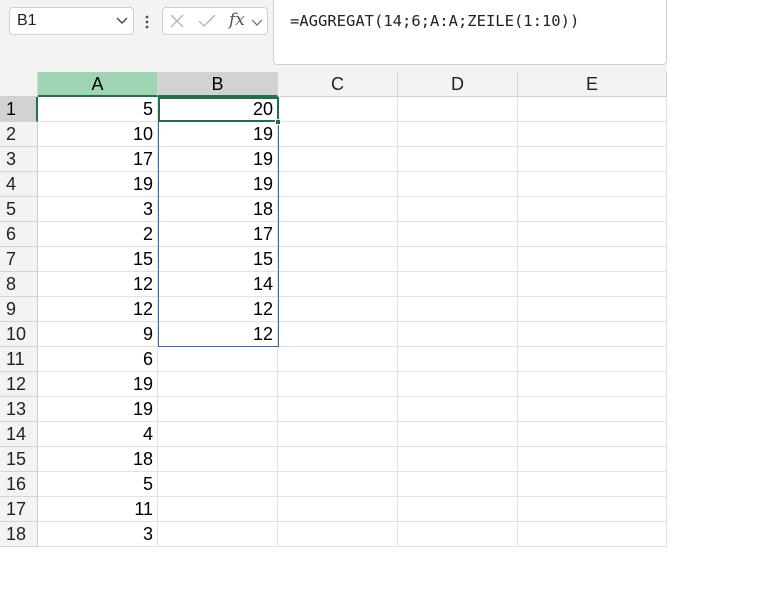  What do you see at coordinates (237, 20) in the screenshot?
I see `insert-function-button: fx` at bounding box center [237, 20].